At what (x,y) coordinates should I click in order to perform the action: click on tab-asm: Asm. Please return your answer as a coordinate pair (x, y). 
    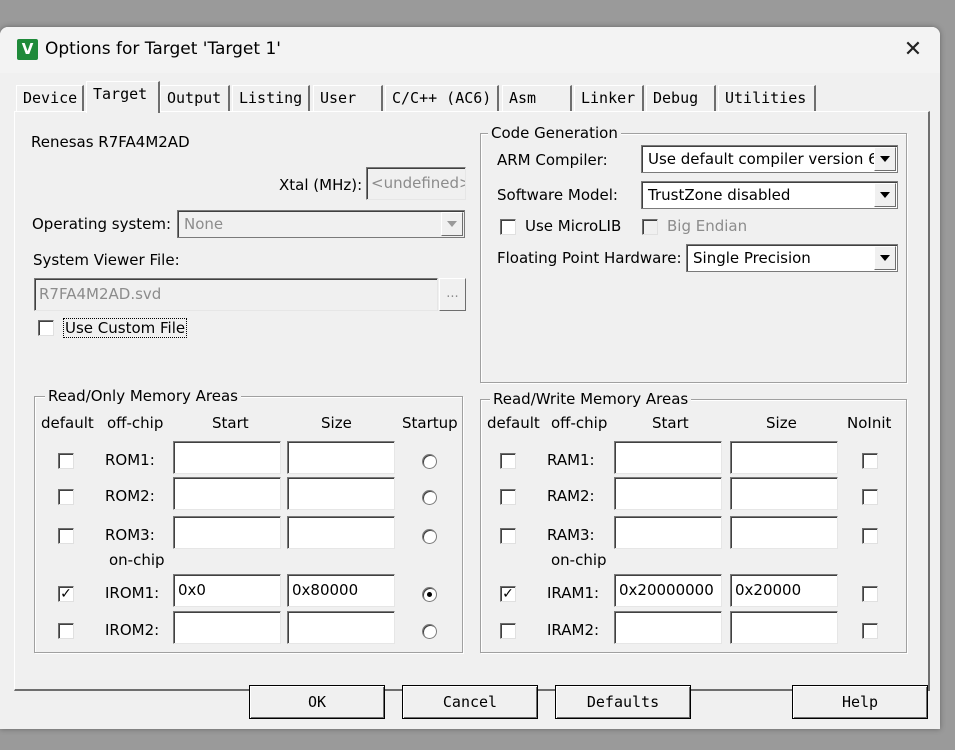
    Looking at the image, I should click on (537, 98).